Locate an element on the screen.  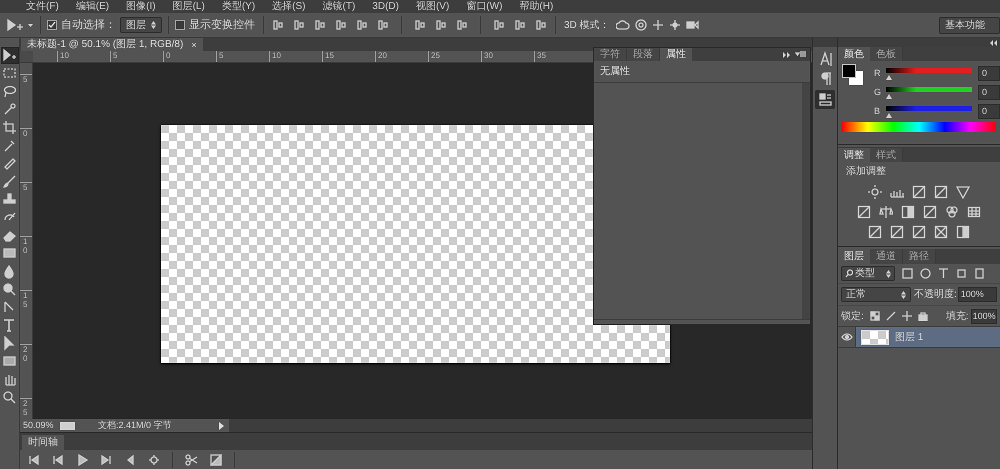
next-frame-icon is located at coordinates (106, 460).